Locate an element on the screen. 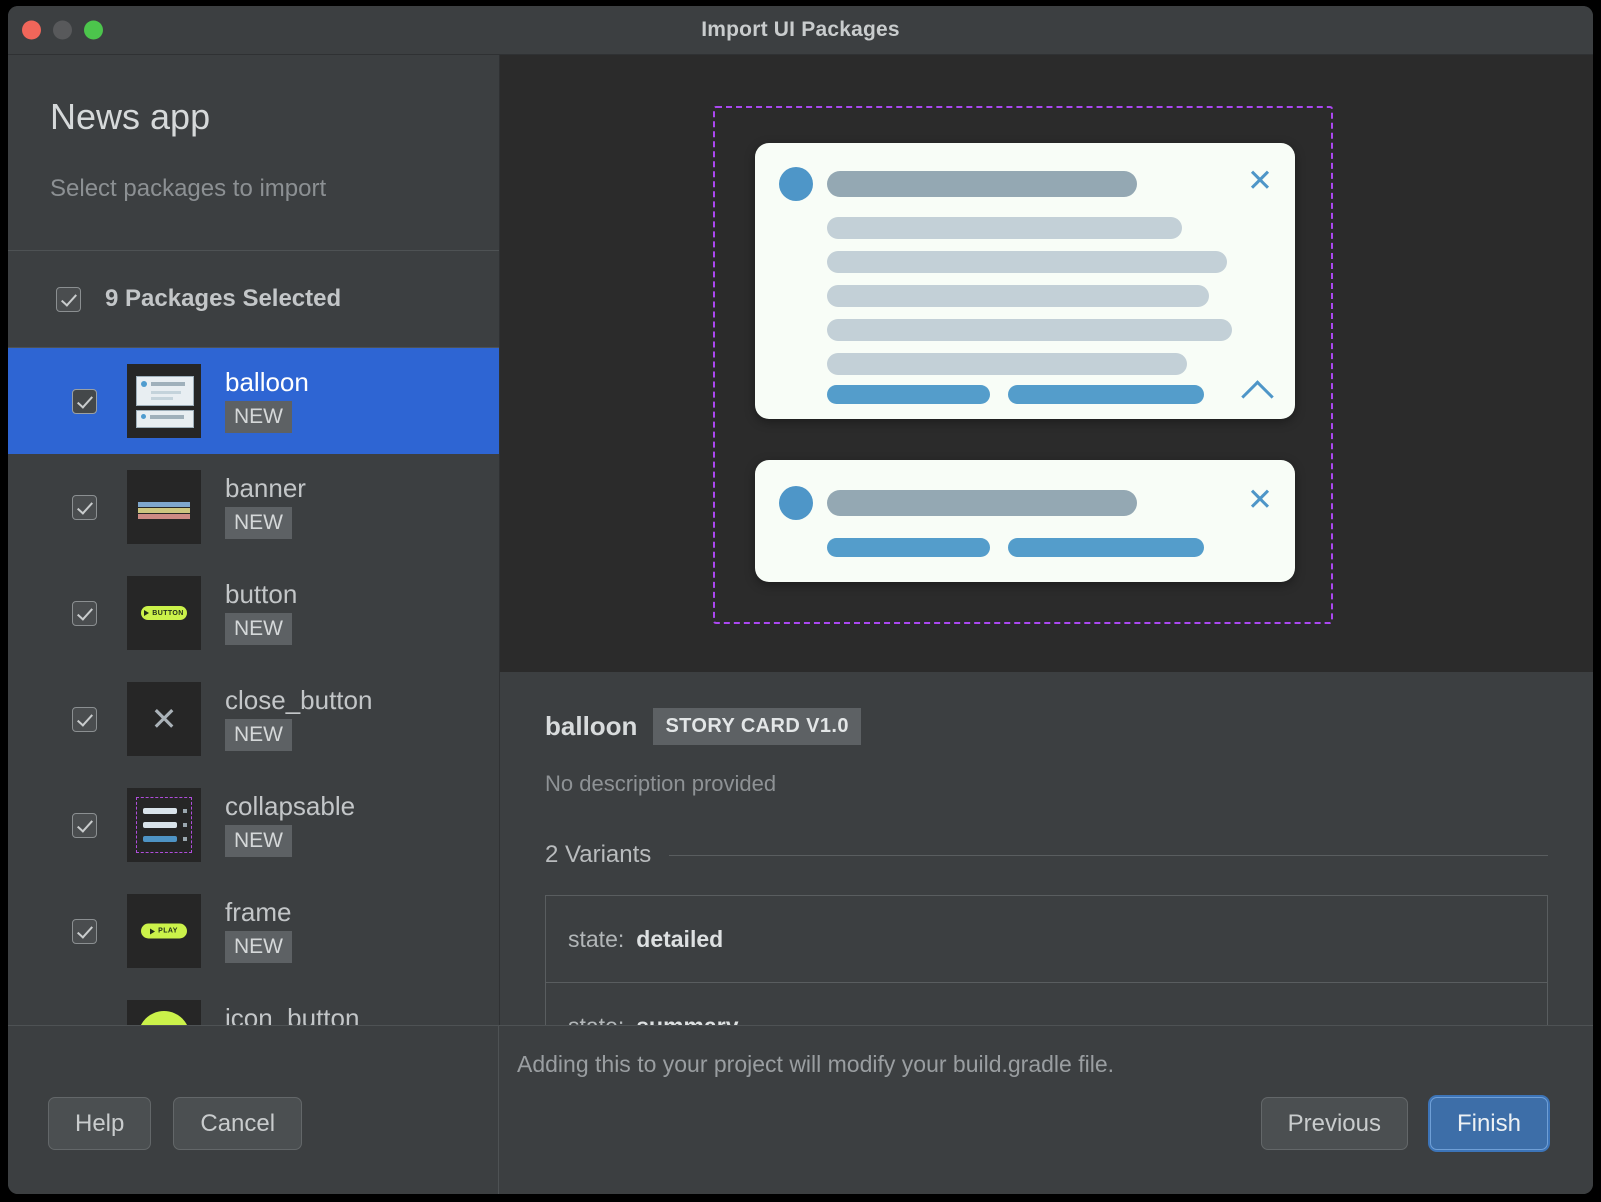  cancel-button: Cancel is located at coordinates (238, 1123).